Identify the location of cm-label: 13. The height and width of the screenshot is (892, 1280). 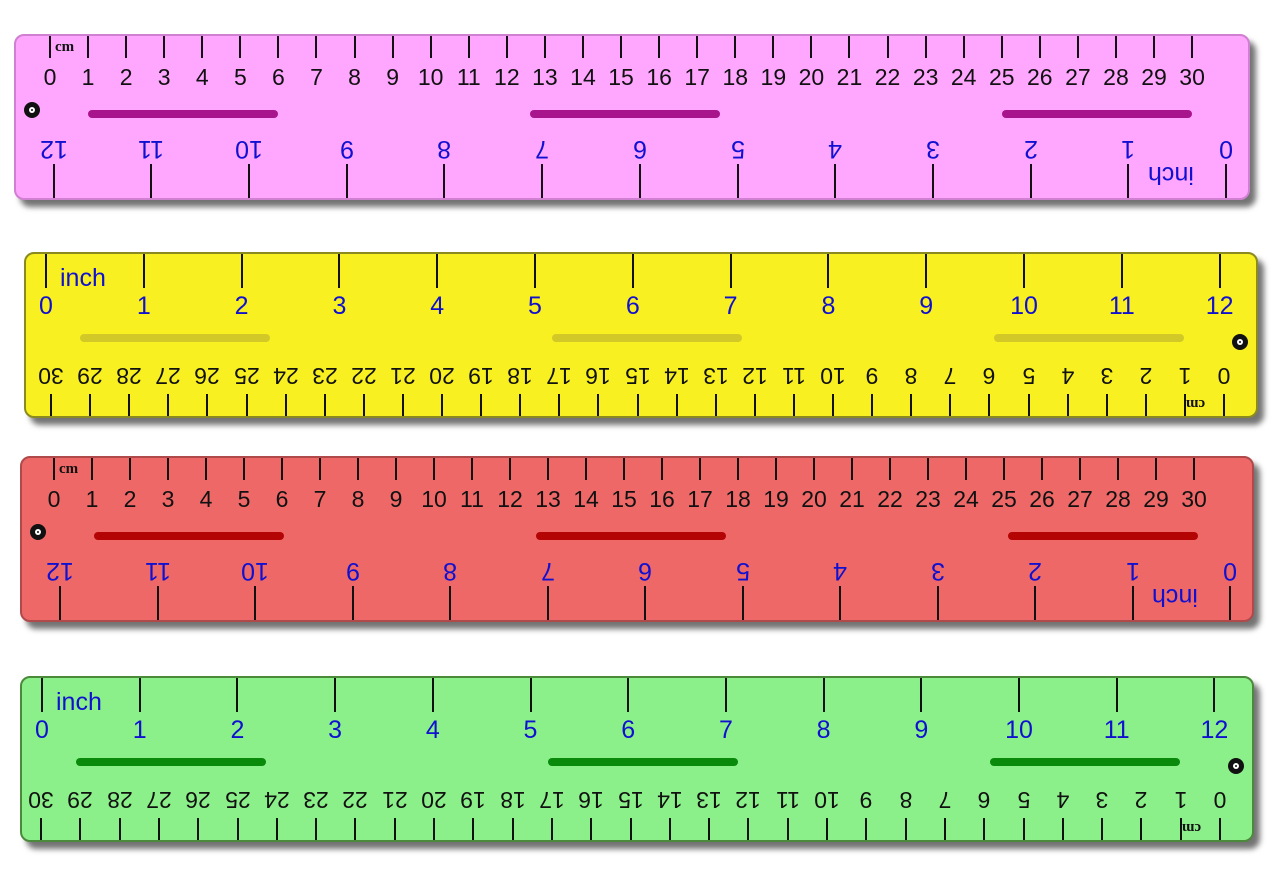
(709, 800).